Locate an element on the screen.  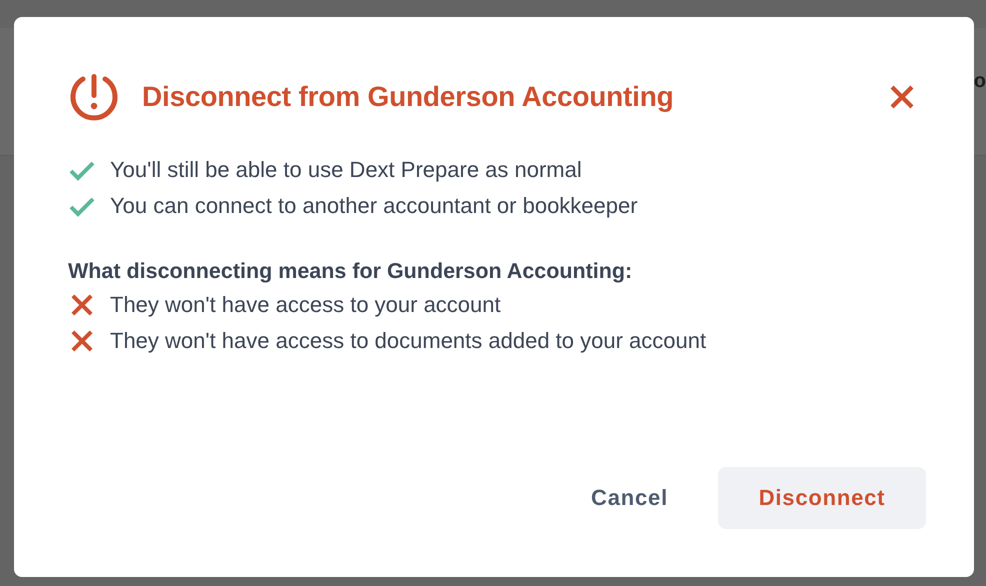
list-item-text: They won't have access to documents added to your account is located at coordinates (408, 341).